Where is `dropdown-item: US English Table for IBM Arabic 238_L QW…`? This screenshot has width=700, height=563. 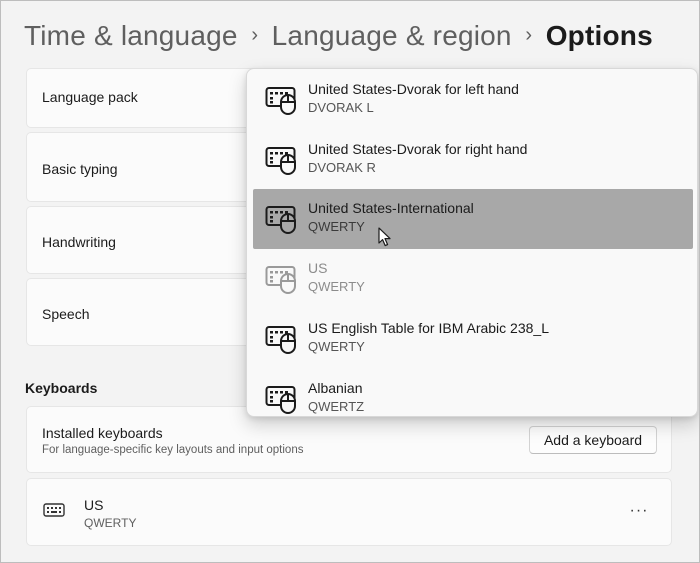 dropdown-item: US English Table for IBM Arabic 238_L QW… is located at coordinates (473, 339).